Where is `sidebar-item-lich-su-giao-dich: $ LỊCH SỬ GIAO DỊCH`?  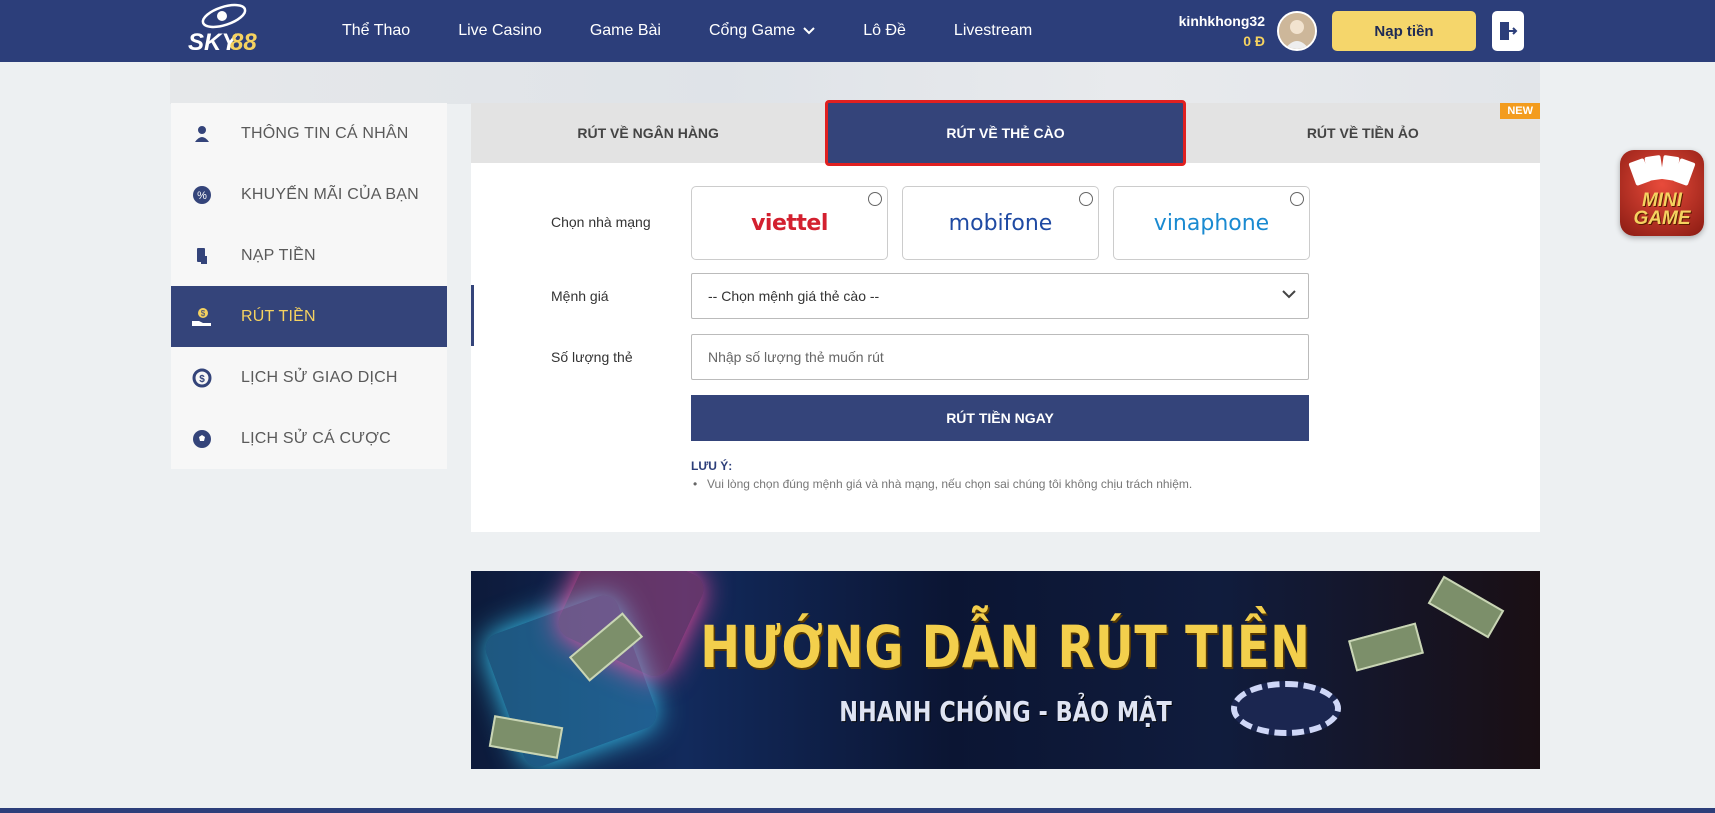 sidebar-item-lich-su-giao-dich: $ LỊCH SỬ GIAO DỊCH is located at coordinates (309, 377).